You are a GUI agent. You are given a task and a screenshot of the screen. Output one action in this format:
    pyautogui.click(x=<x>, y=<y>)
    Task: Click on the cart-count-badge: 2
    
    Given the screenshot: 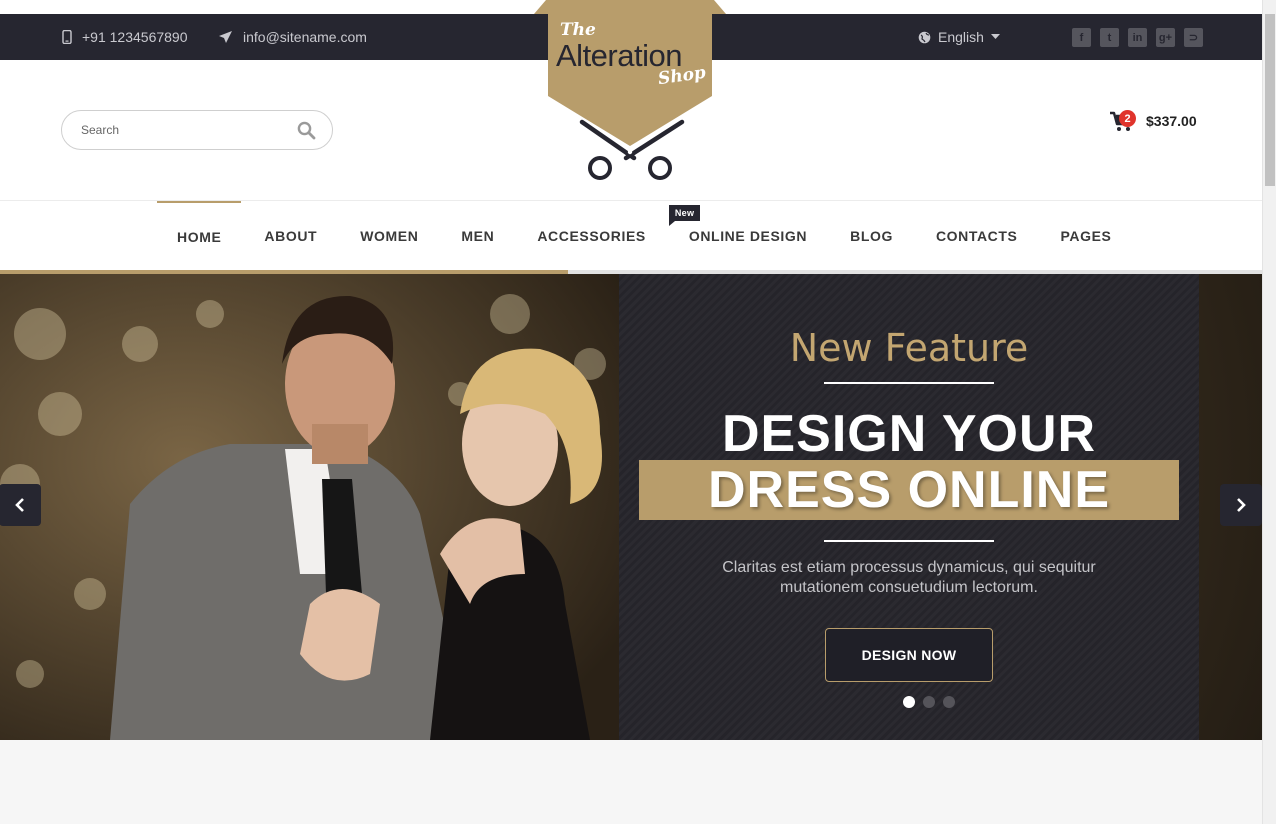 What is the action you would take?
    pyautogui.click(x=1127, y=118)
    